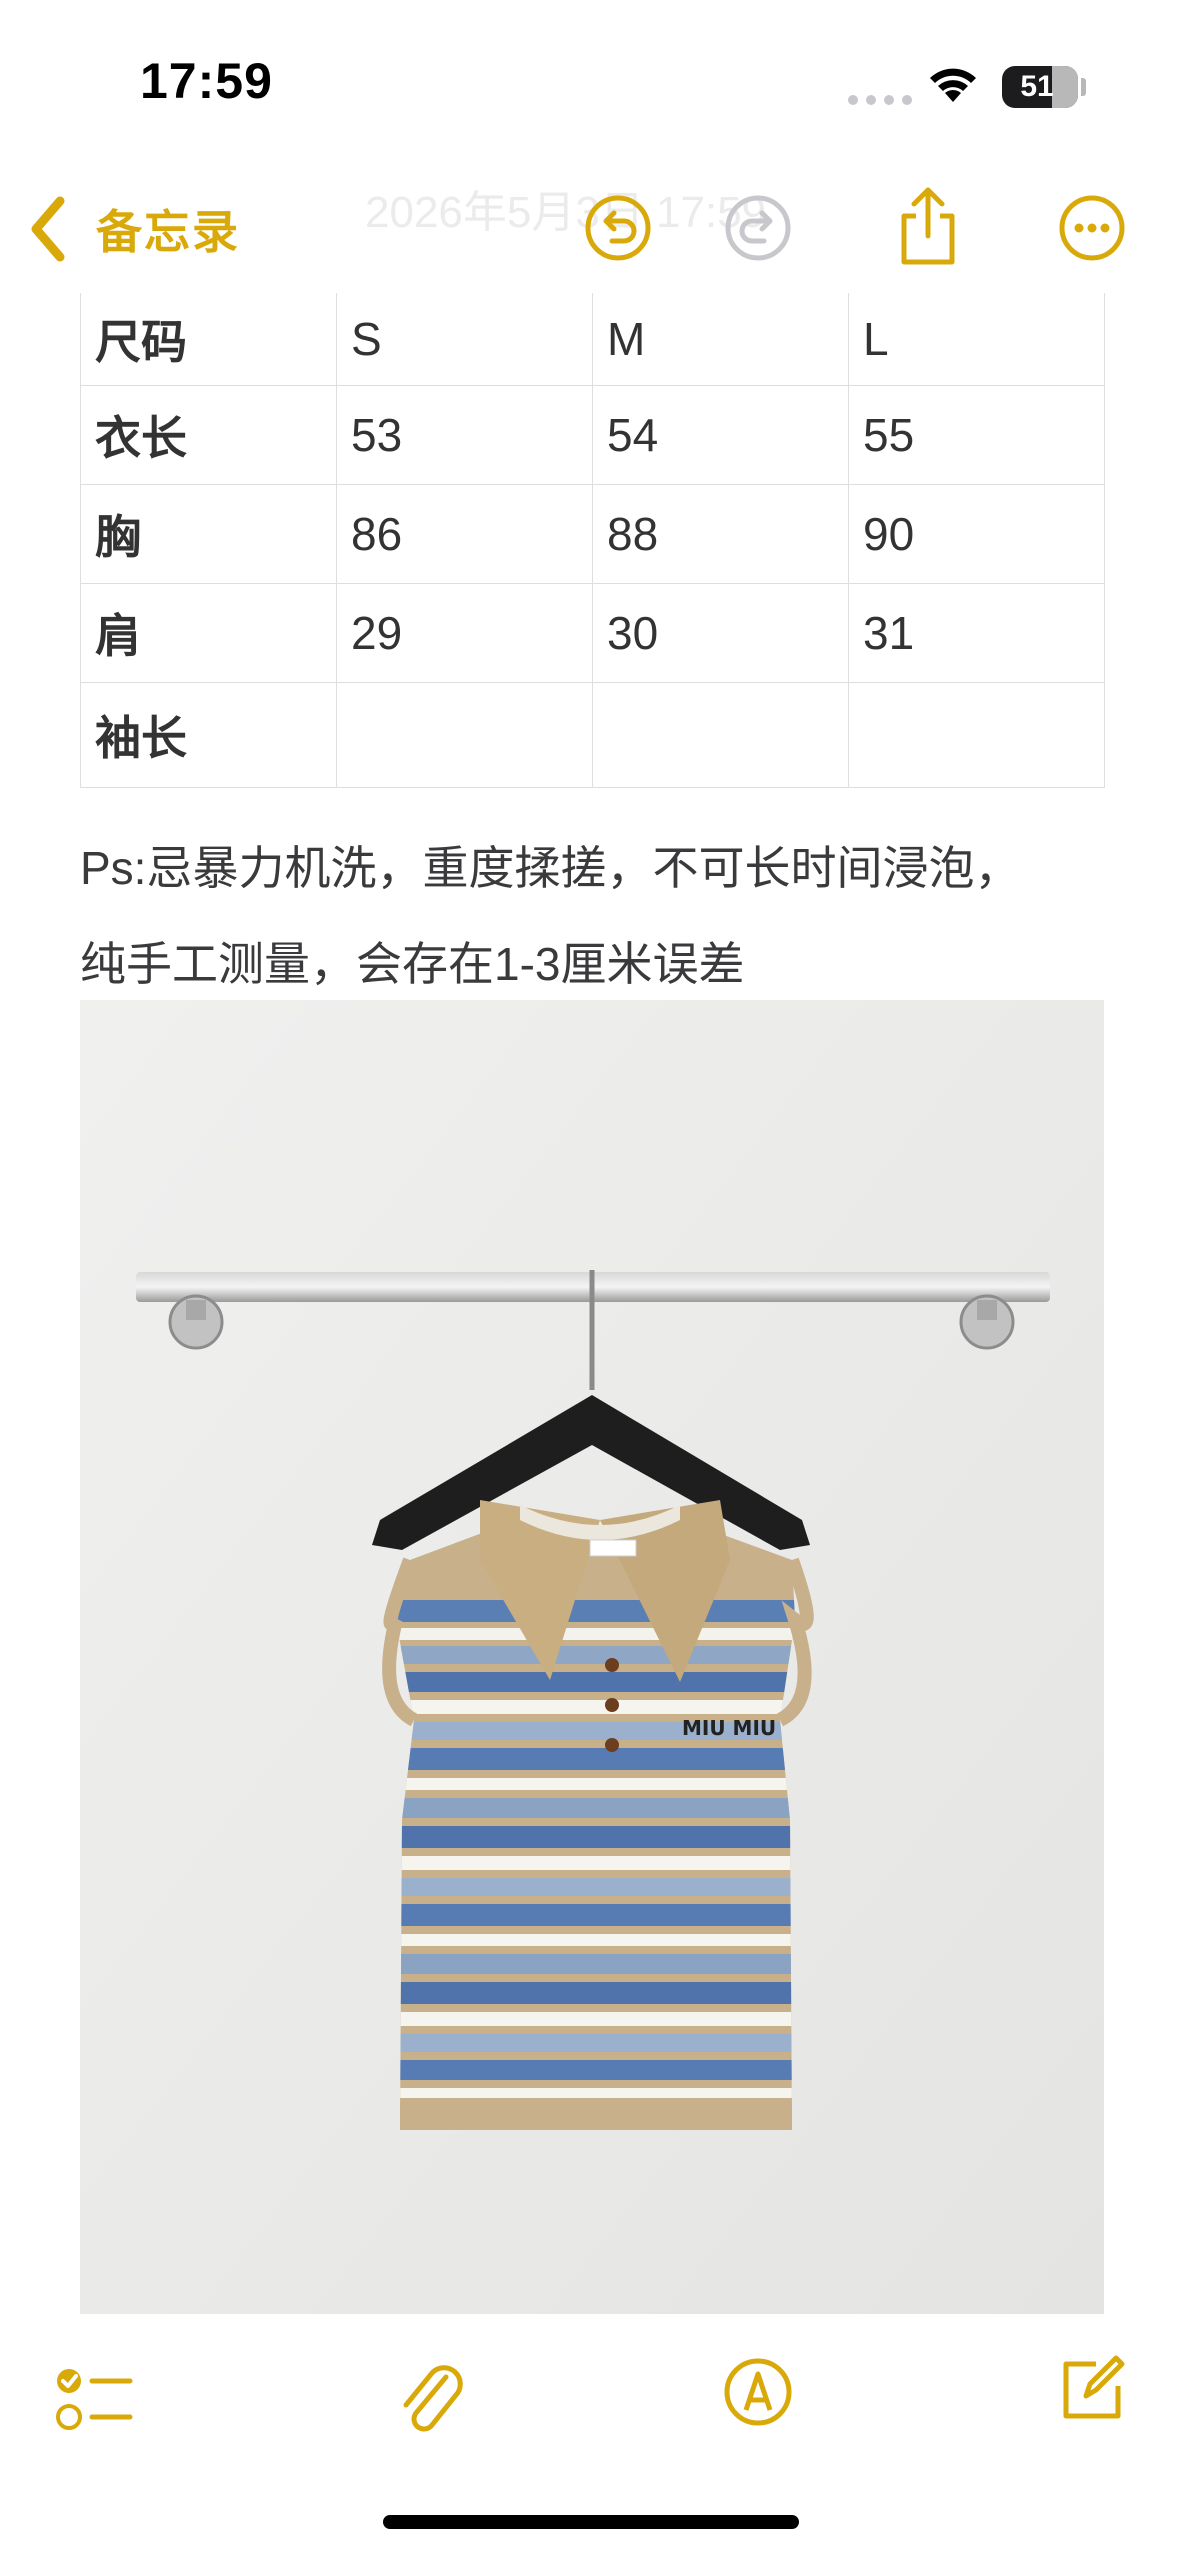 Image resolution: width=1179 pixels, height=2556 pixels. I want to click on table-cell: 54, so click(720, 435).